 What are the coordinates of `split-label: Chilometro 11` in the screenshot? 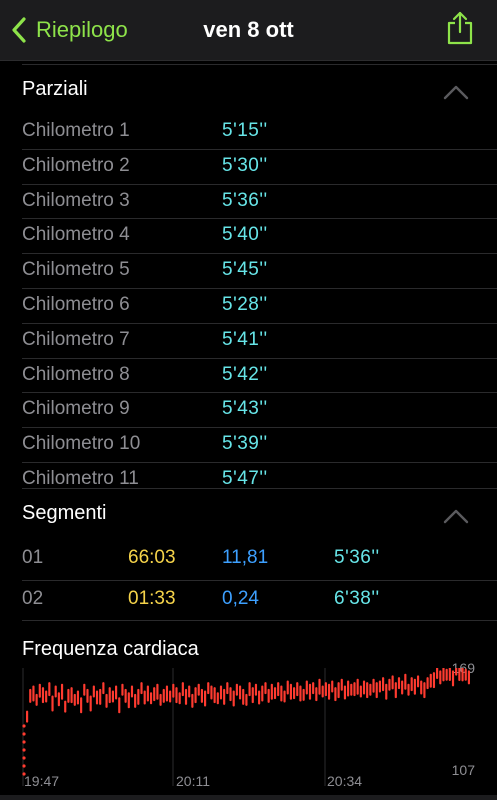 It's located at (80, 478).